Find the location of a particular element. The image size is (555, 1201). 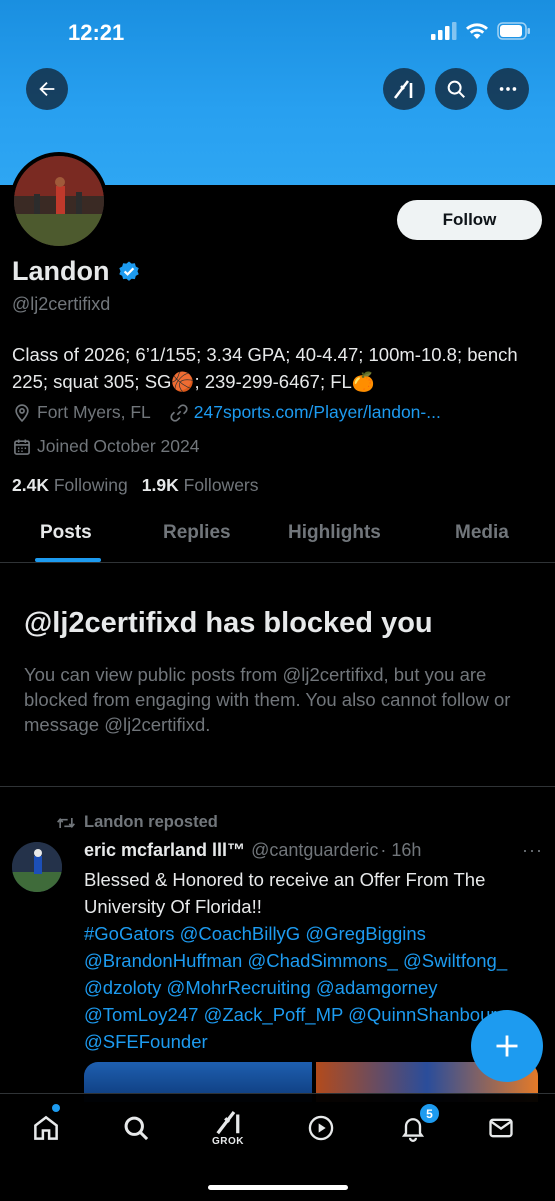

more-icon is located at coordinates (508, 89).